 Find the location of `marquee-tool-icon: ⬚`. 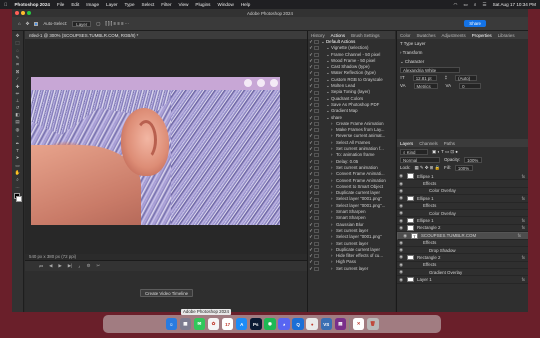

marquee-tool-icon: ⬚ is located at coordinates (18, 42).